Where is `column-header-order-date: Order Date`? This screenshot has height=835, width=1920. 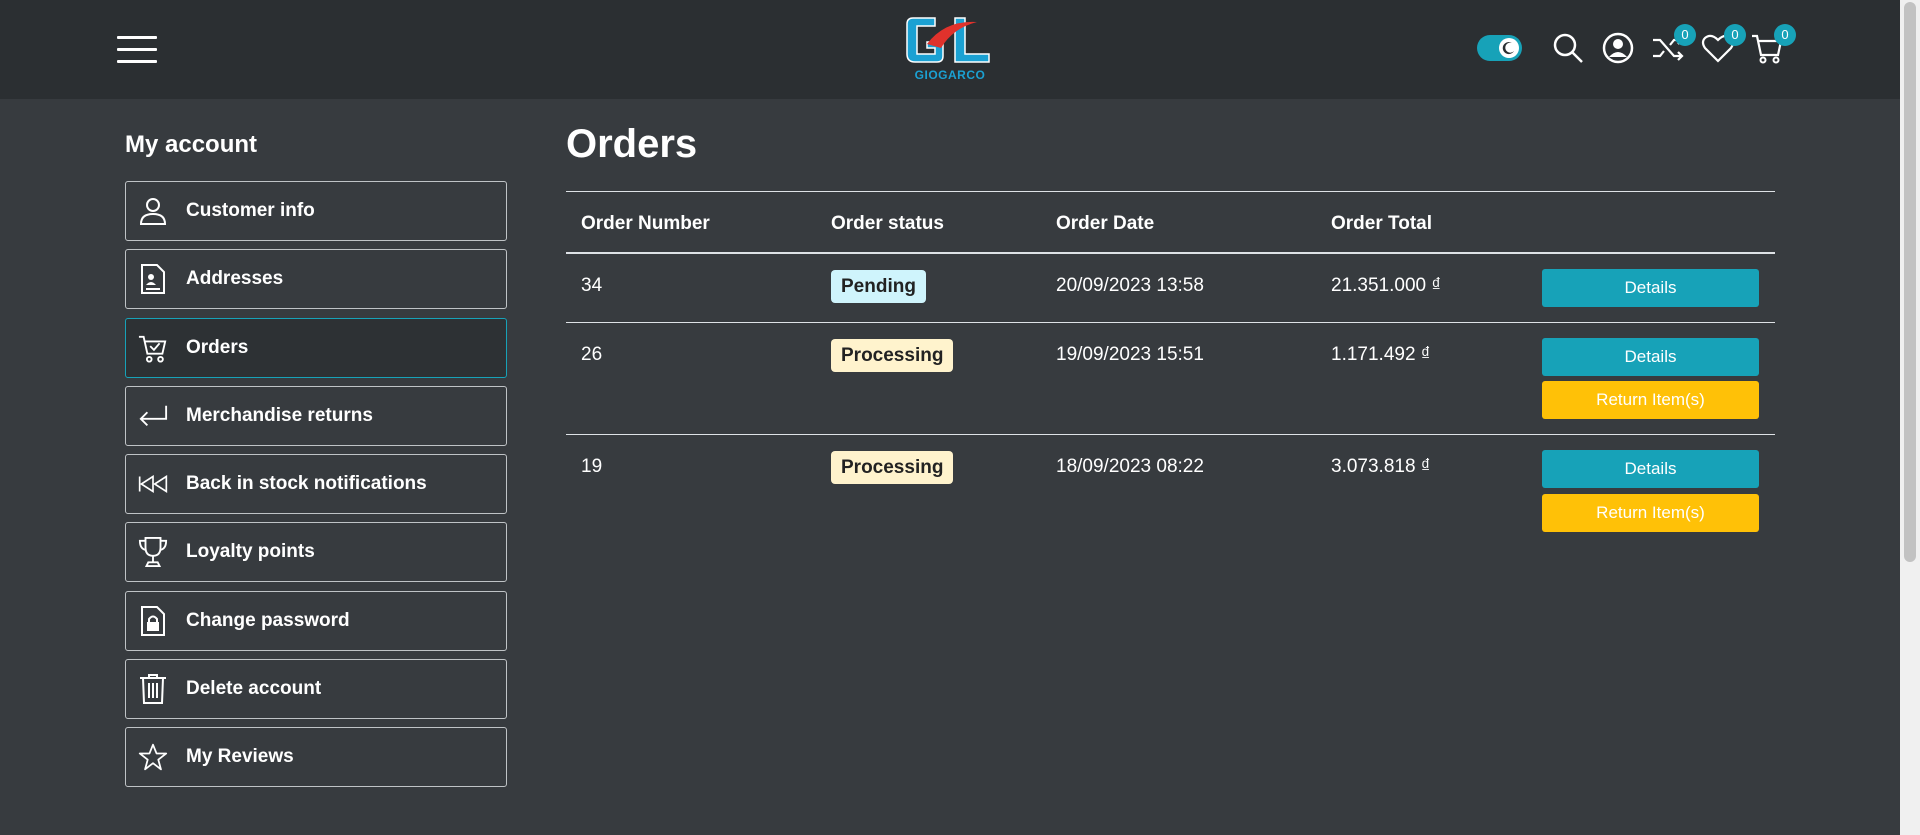
column-header-order-date: Order Date is located at coordinates (1105, 223).